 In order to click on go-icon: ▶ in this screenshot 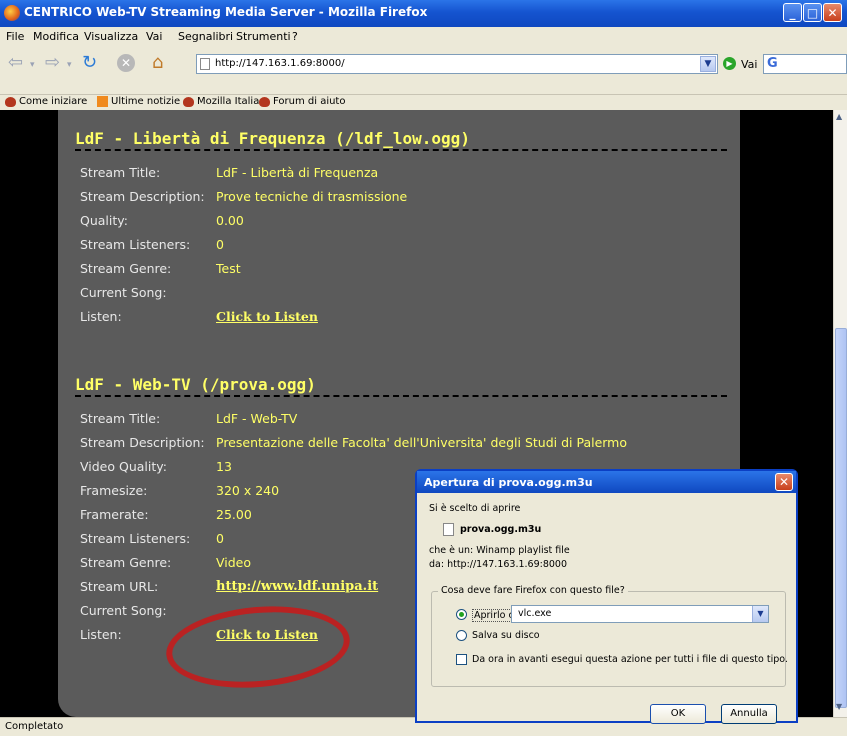, I will do `click(729, 63)`.